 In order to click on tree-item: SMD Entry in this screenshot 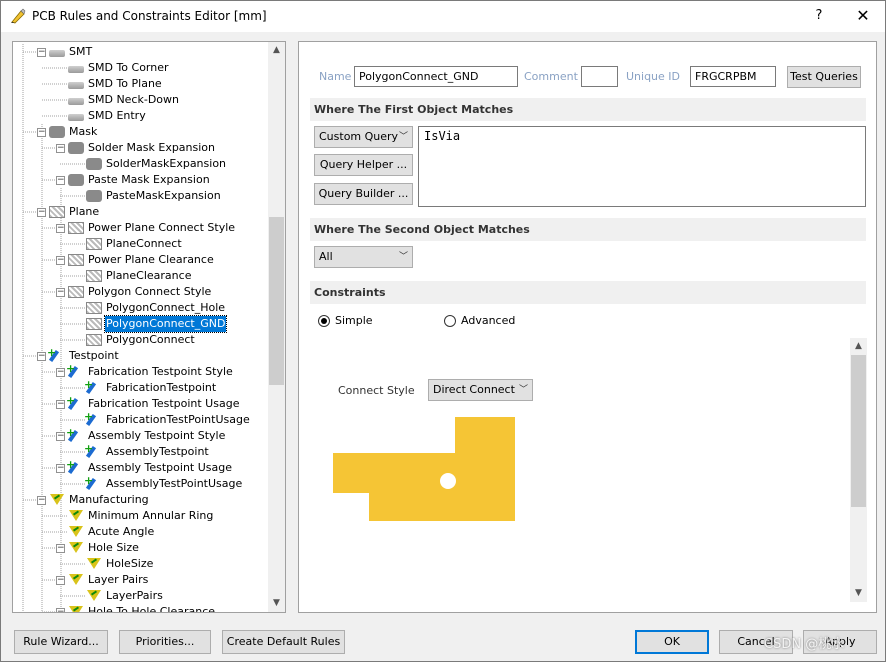, I will do `click(107, 116)`.